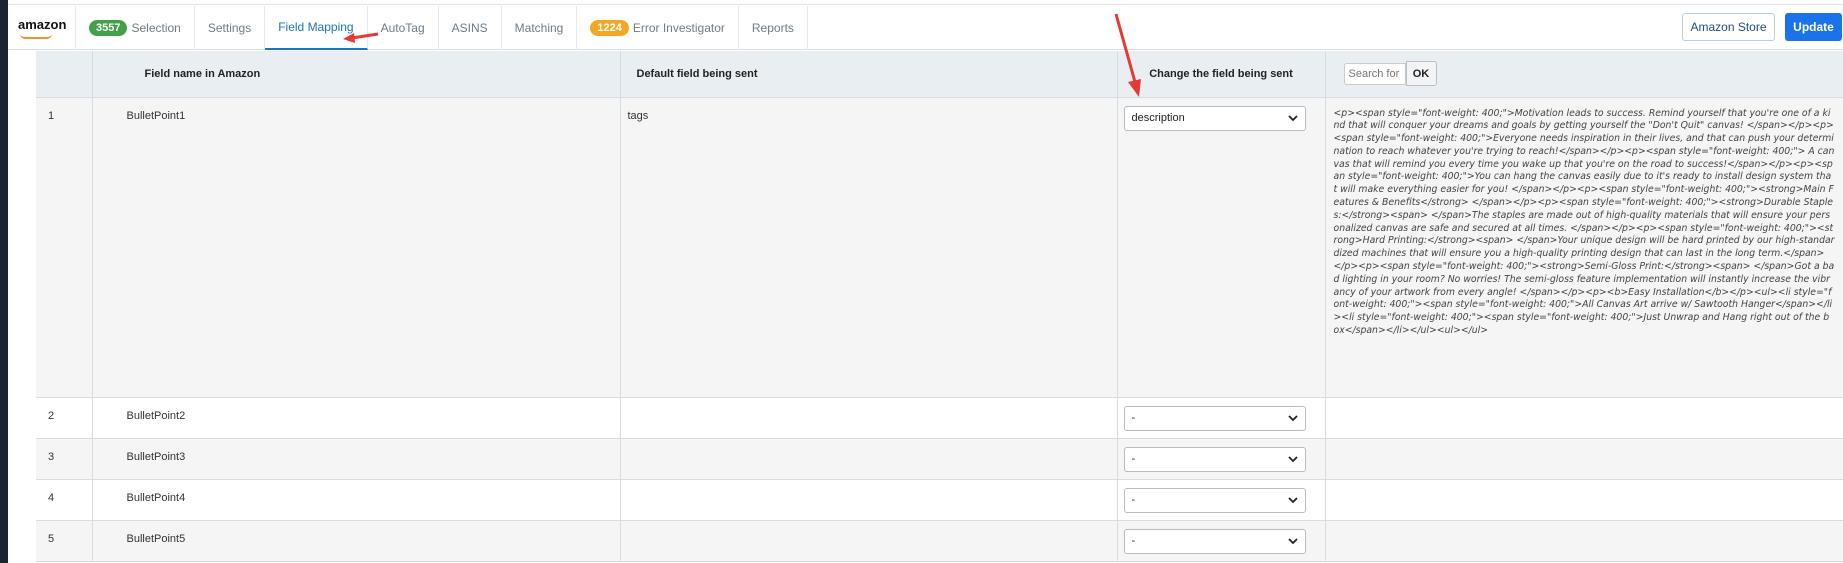  I want to click on table-row: 5 BulletPoint5 -, so click(939, 541).